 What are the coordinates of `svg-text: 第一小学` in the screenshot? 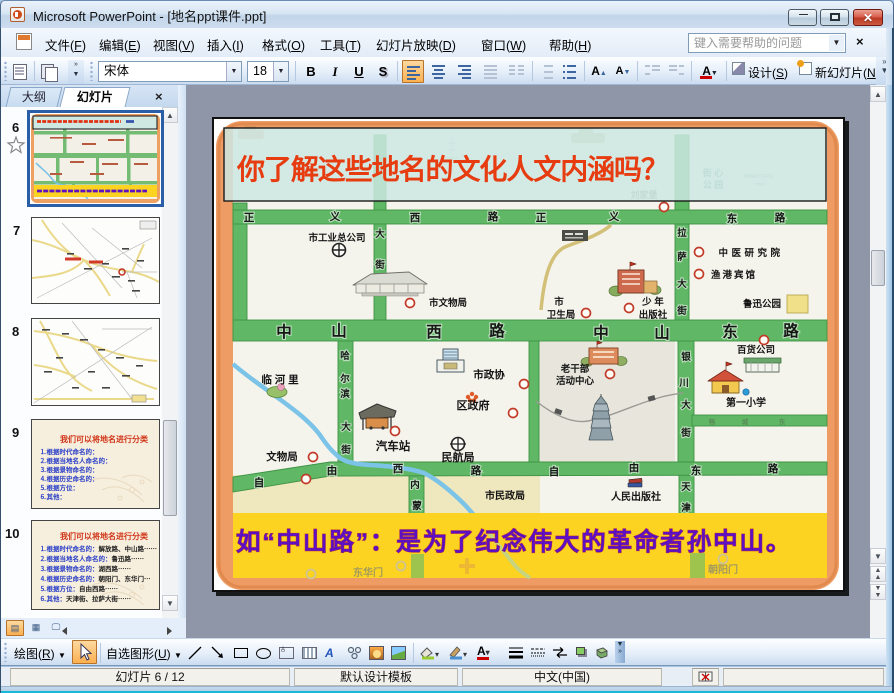 It's located at (746, 402).